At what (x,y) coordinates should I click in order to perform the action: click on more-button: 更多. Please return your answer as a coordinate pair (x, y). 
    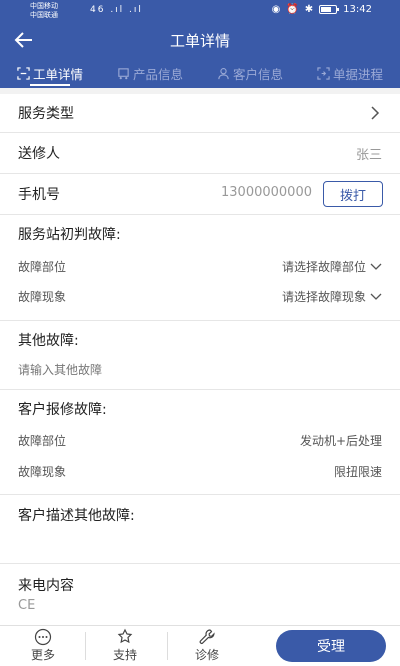
    Looking at the image, I should click on (43, 645).